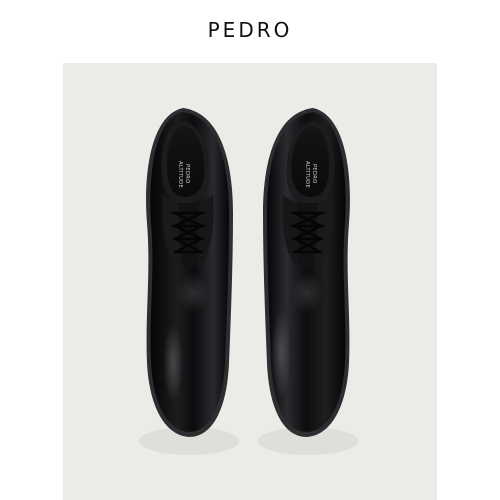 Image resolution: width=500 pixels, height=500 pixels. What do you see at coordinates (189, 272) in the screenshot?
I see `left-shoe: ALTITUDE PEDRO` at bounding box center [189, 272].